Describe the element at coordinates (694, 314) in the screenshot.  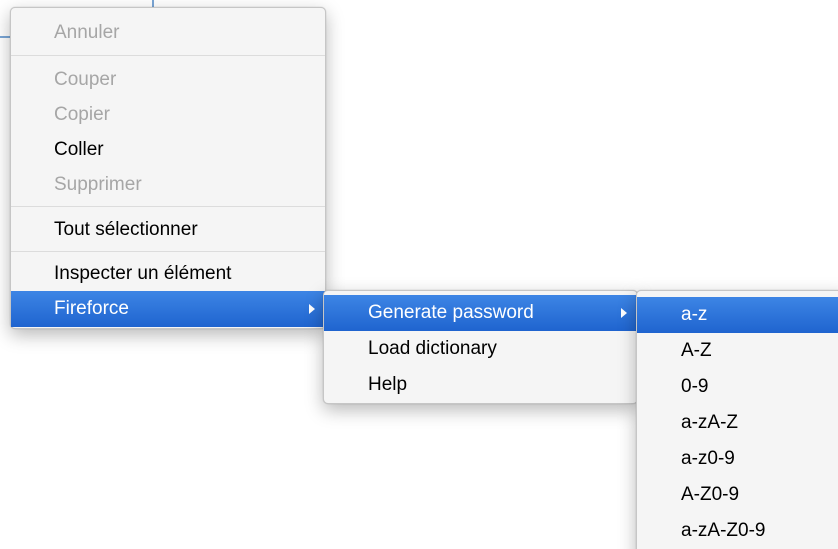
I see `menu-item-label: a-z` at that location.